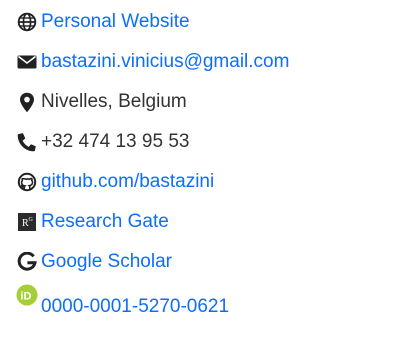 Image resolution: width=401 pixels, height=350 pixels. I want to click on map-marker-icon, so click(27, 102).